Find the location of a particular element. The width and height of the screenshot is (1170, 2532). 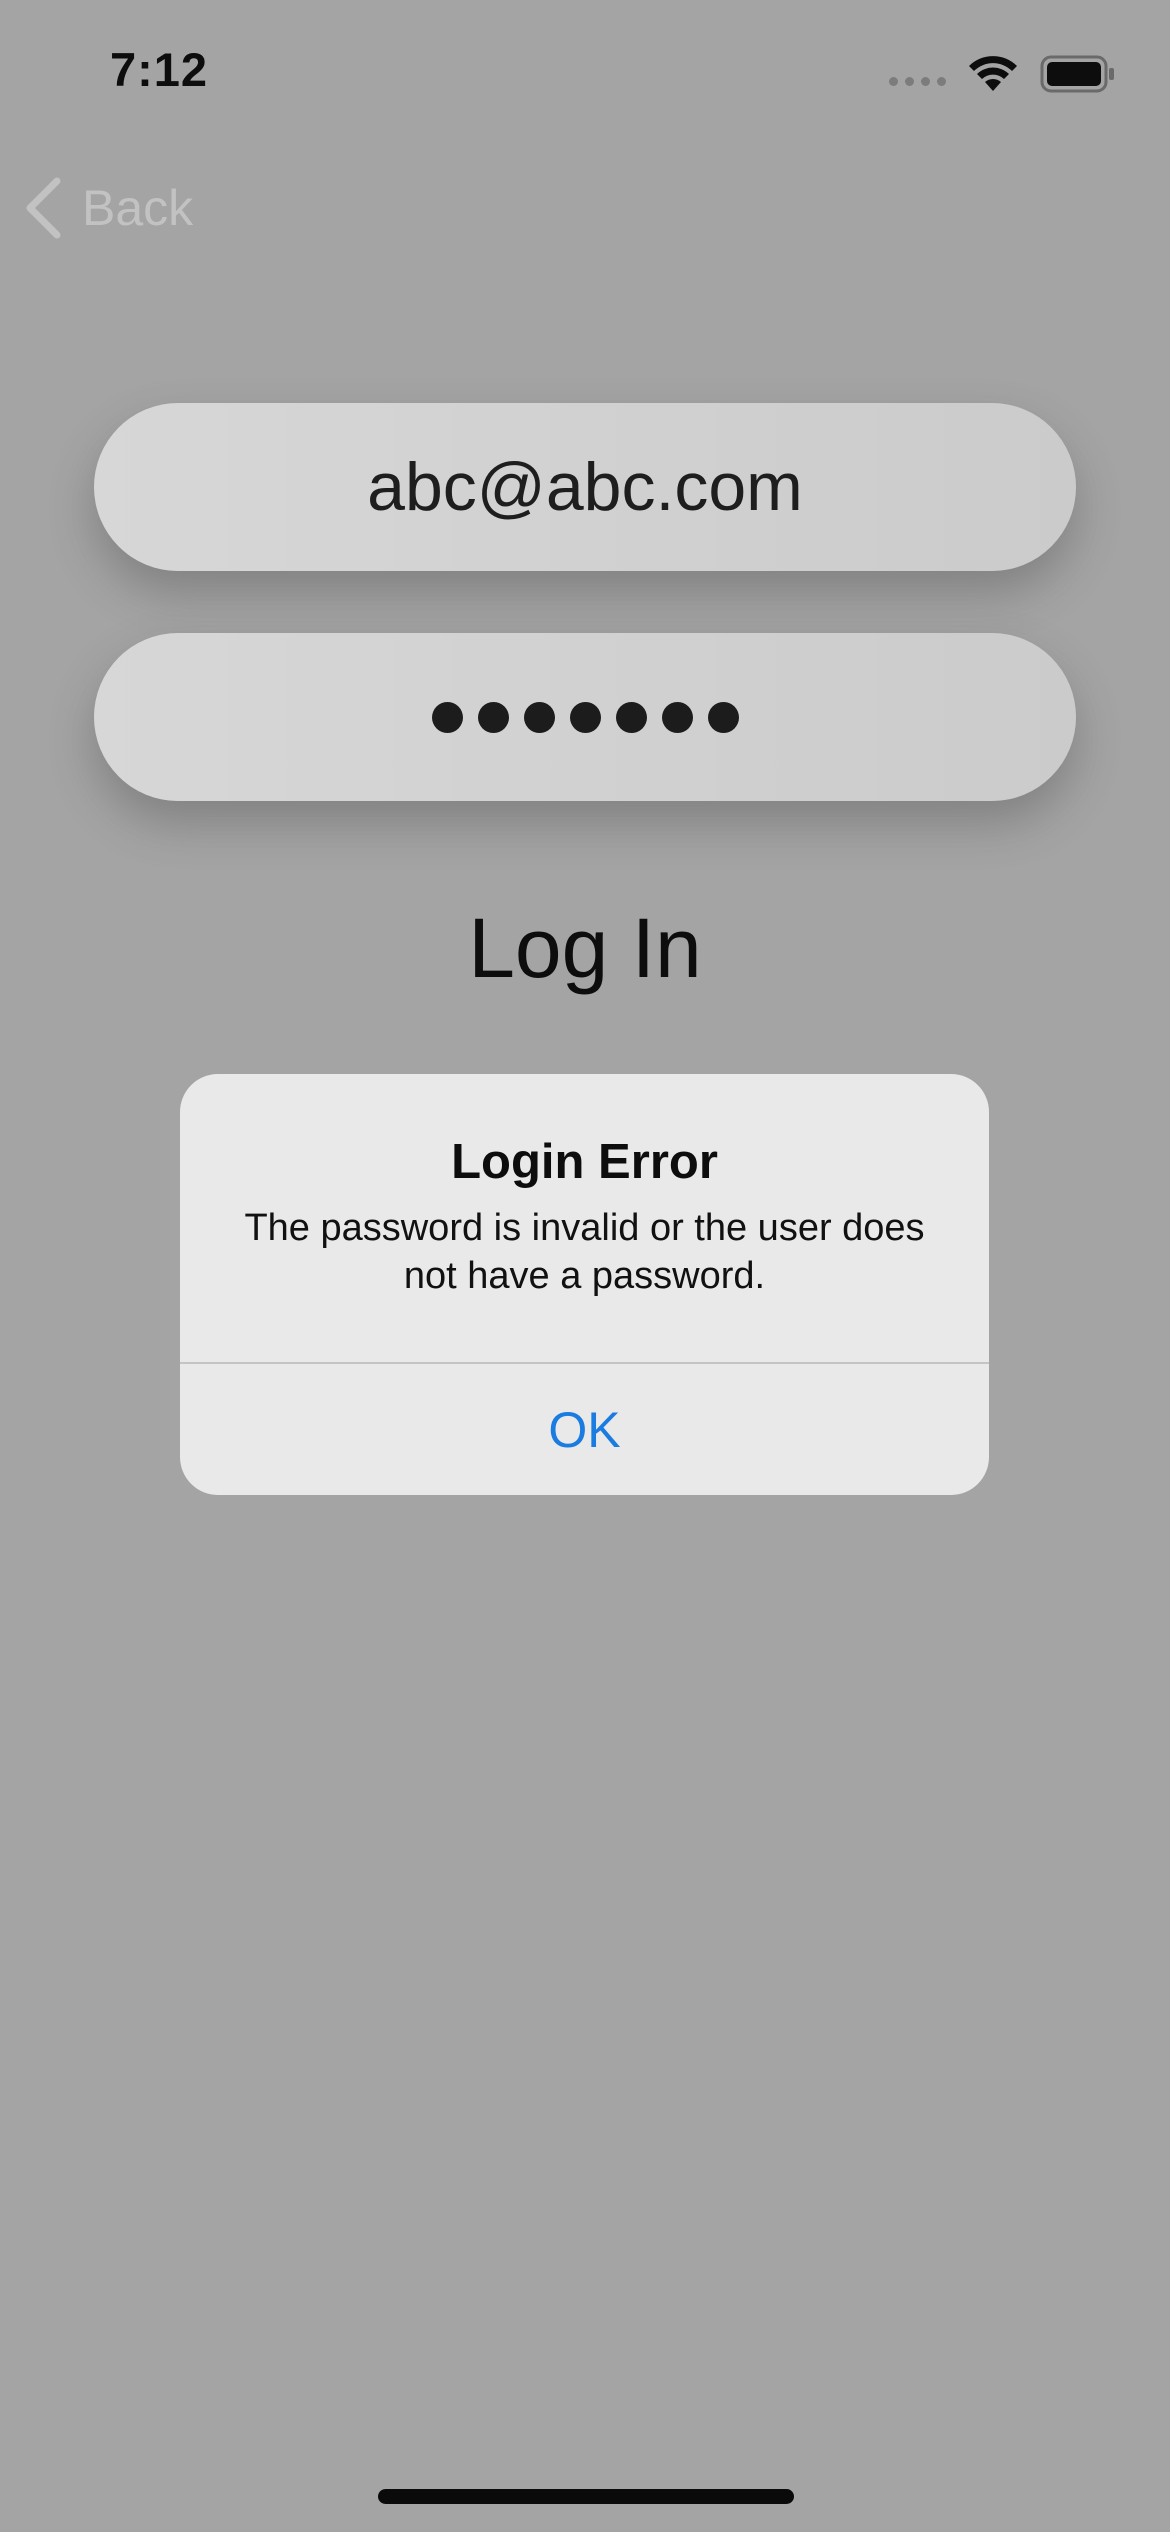

cellular-signal-icon is located at coordinates (917, 81).